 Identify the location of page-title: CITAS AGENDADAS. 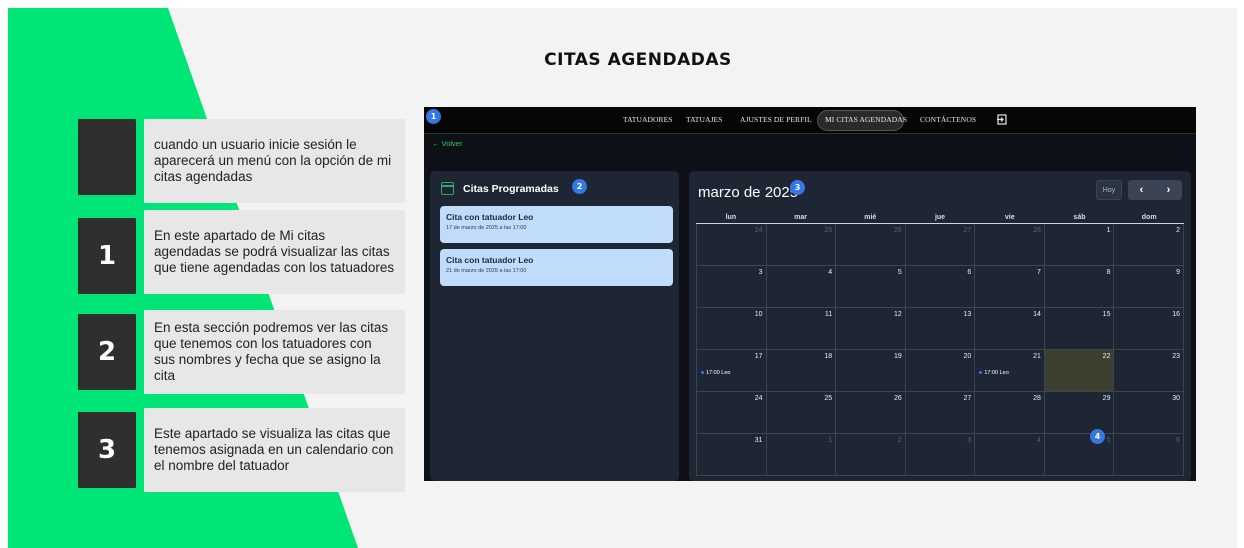
(638, 60).